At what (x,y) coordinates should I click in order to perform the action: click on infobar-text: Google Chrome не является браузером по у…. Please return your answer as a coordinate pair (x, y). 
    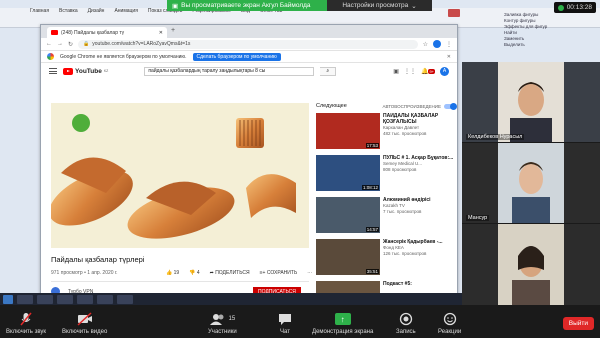
    Looking at the image, I should click on (123, 56).